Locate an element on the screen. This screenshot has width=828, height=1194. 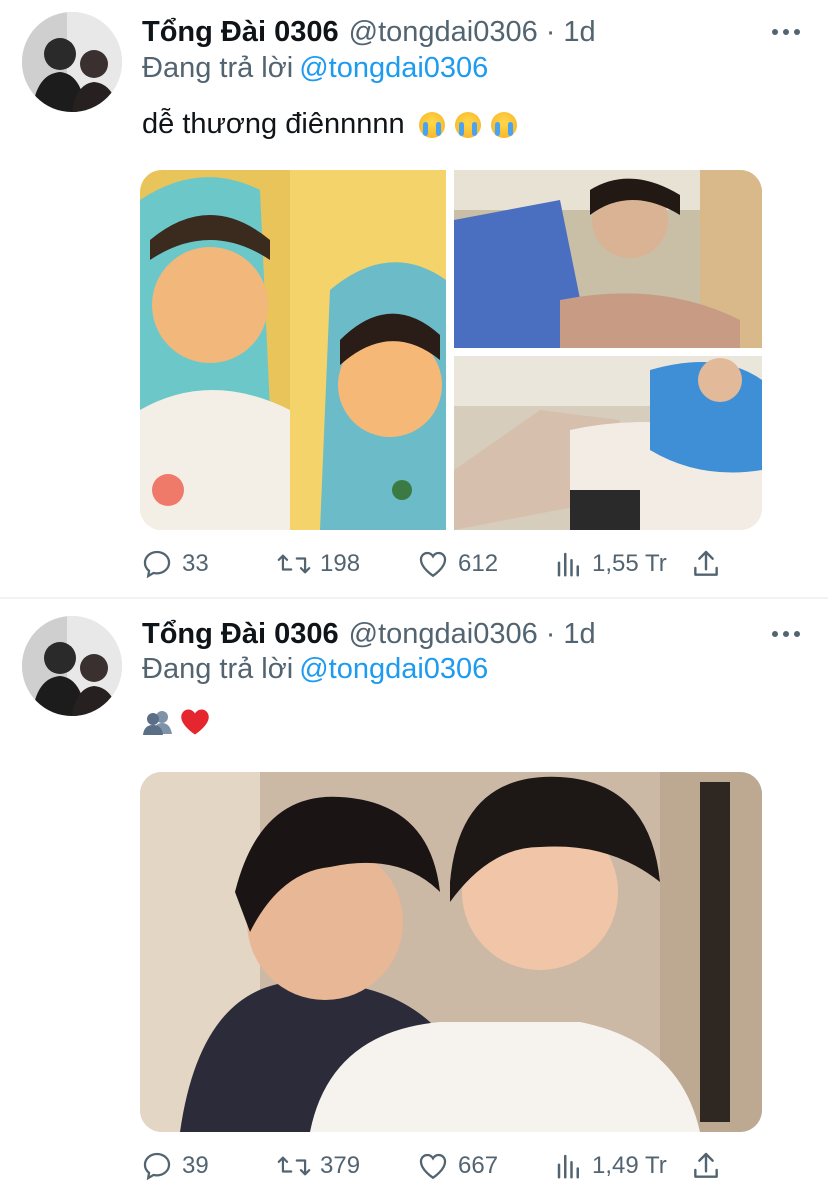
retweet-count: 198 is located at coordinates (340, 563).